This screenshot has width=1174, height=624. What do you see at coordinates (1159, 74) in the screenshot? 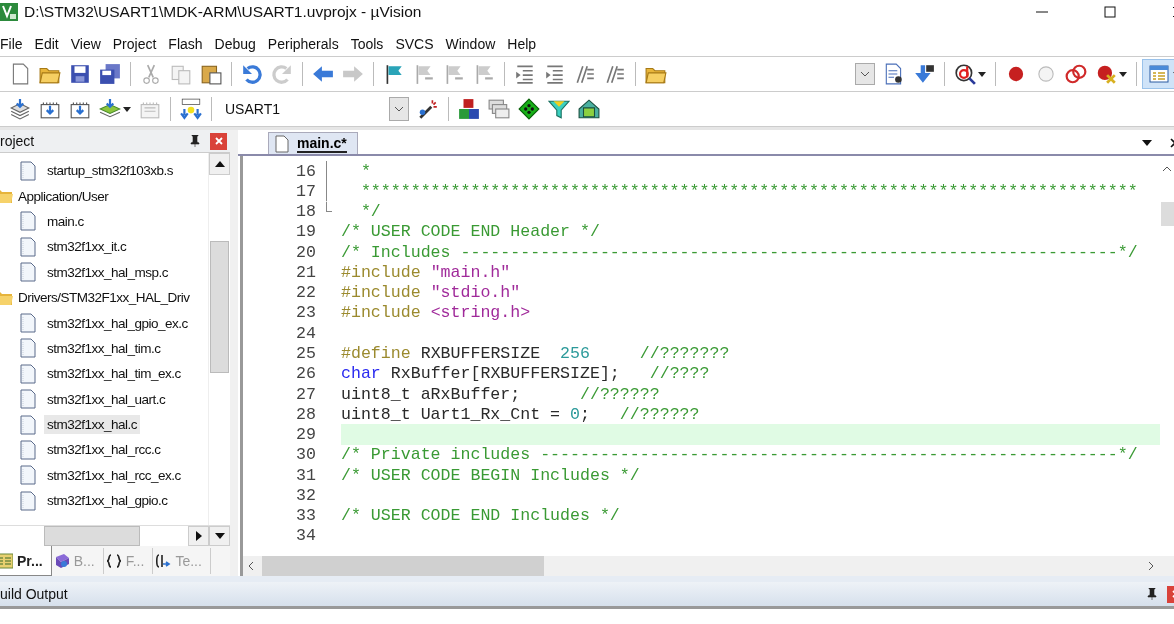
I see `window-icon` at bounding box center [1159, 74].